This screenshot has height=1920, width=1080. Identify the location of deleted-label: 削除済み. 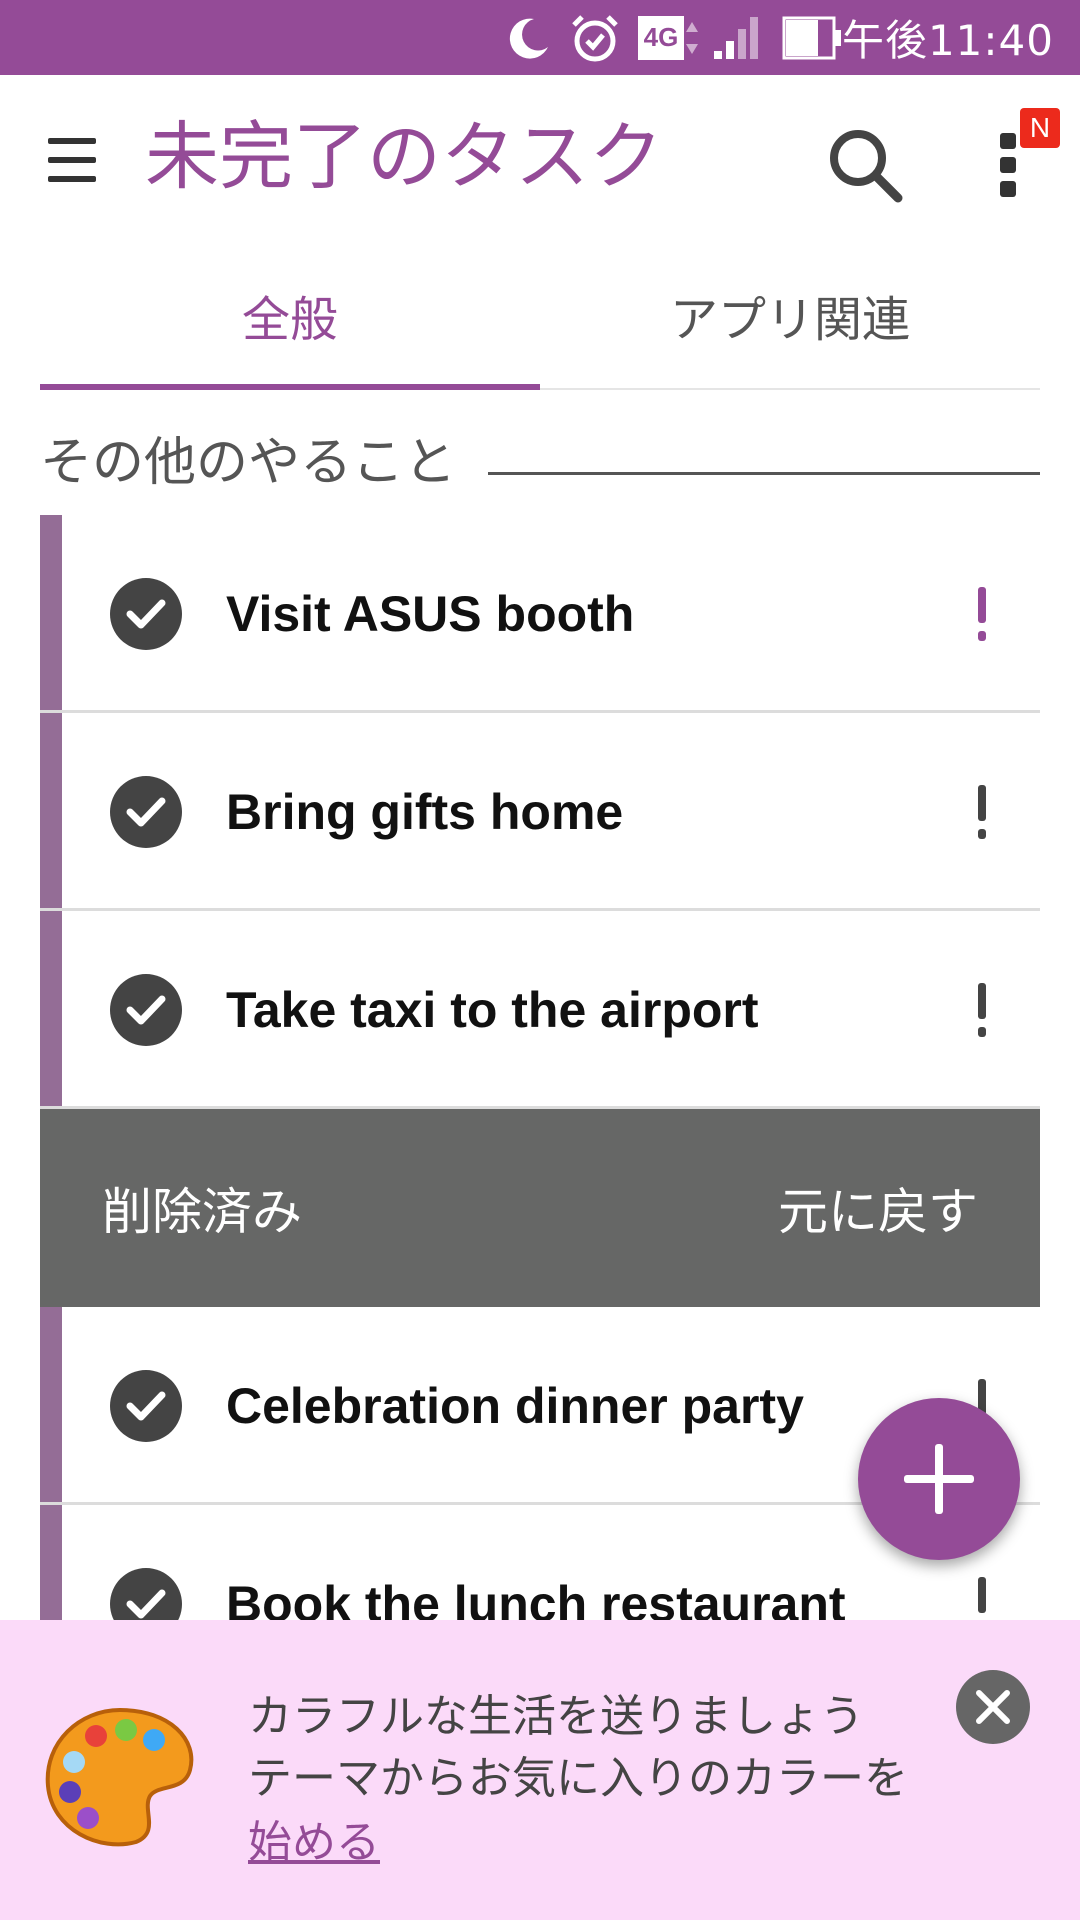
(202, 1212).